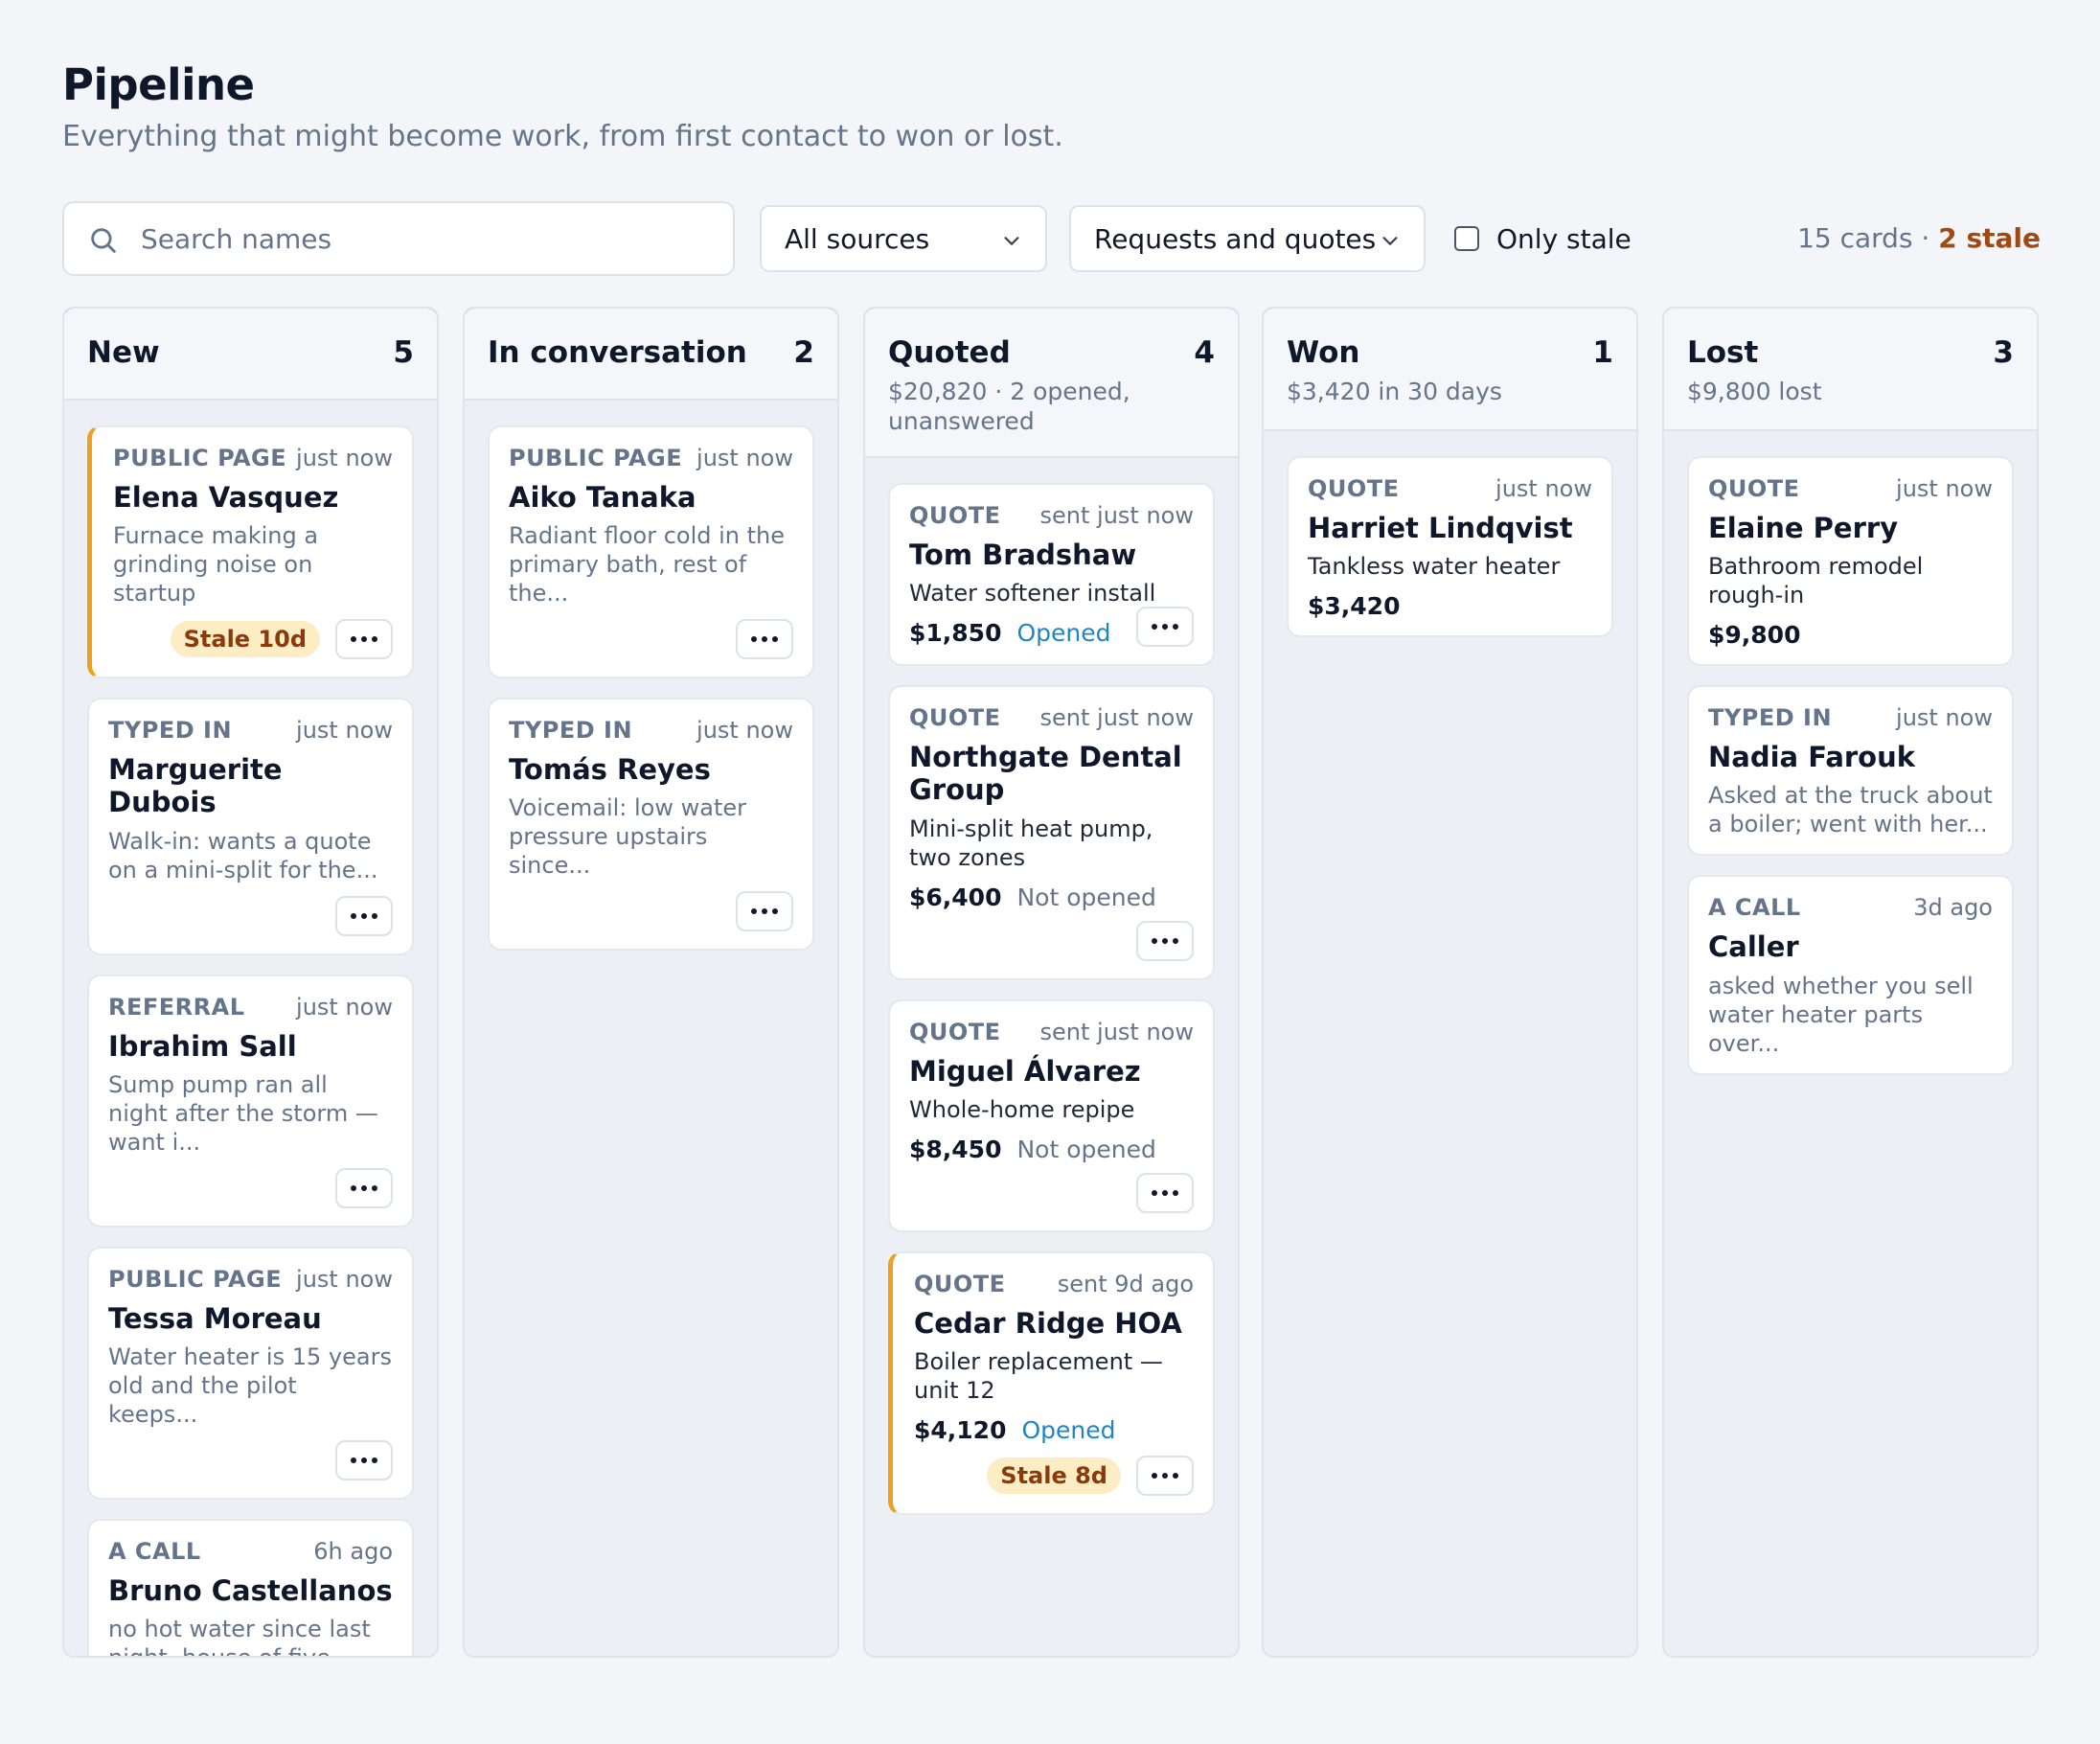  I want to click on card-footer: Stale 8d, so click(1054, 1476).